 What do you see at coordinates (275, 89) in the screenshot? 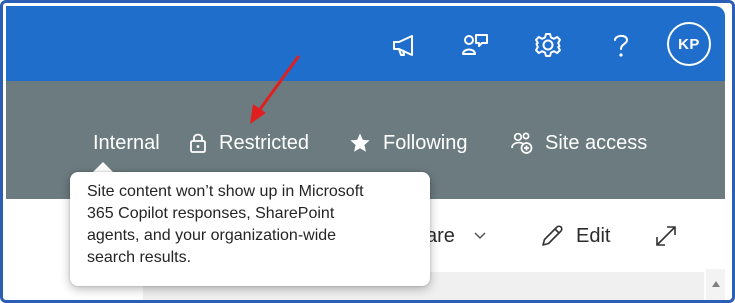
I see `red-annotation-arrow` at bounding box center [275, 89].